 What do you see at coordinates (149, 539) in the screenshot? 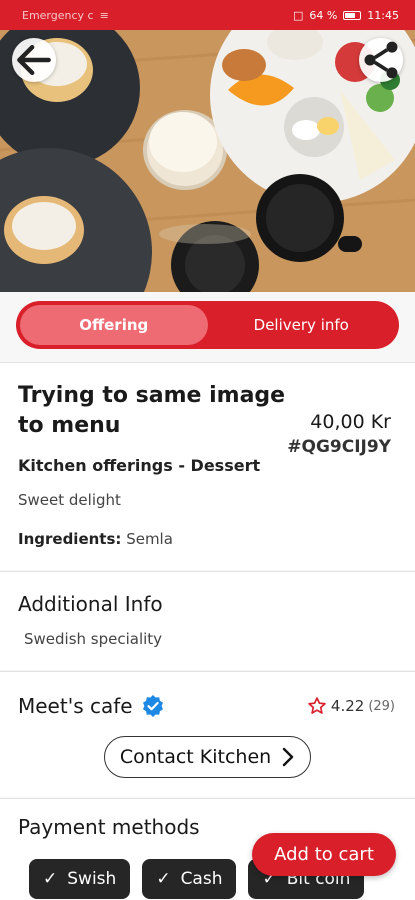
I see `ingredients-value: Semla` at bounding box center [149, 539].